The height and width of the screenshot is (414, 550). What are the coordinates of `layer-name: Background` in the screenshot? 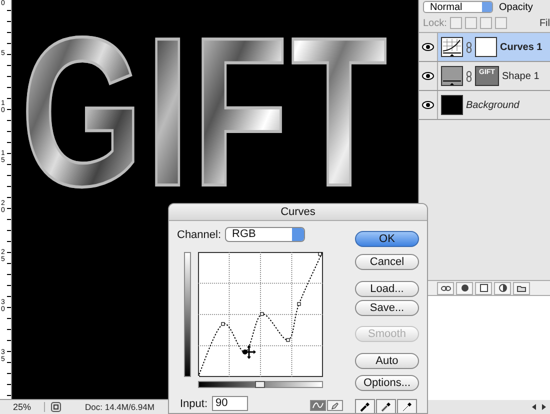 It's located at (493, 105).